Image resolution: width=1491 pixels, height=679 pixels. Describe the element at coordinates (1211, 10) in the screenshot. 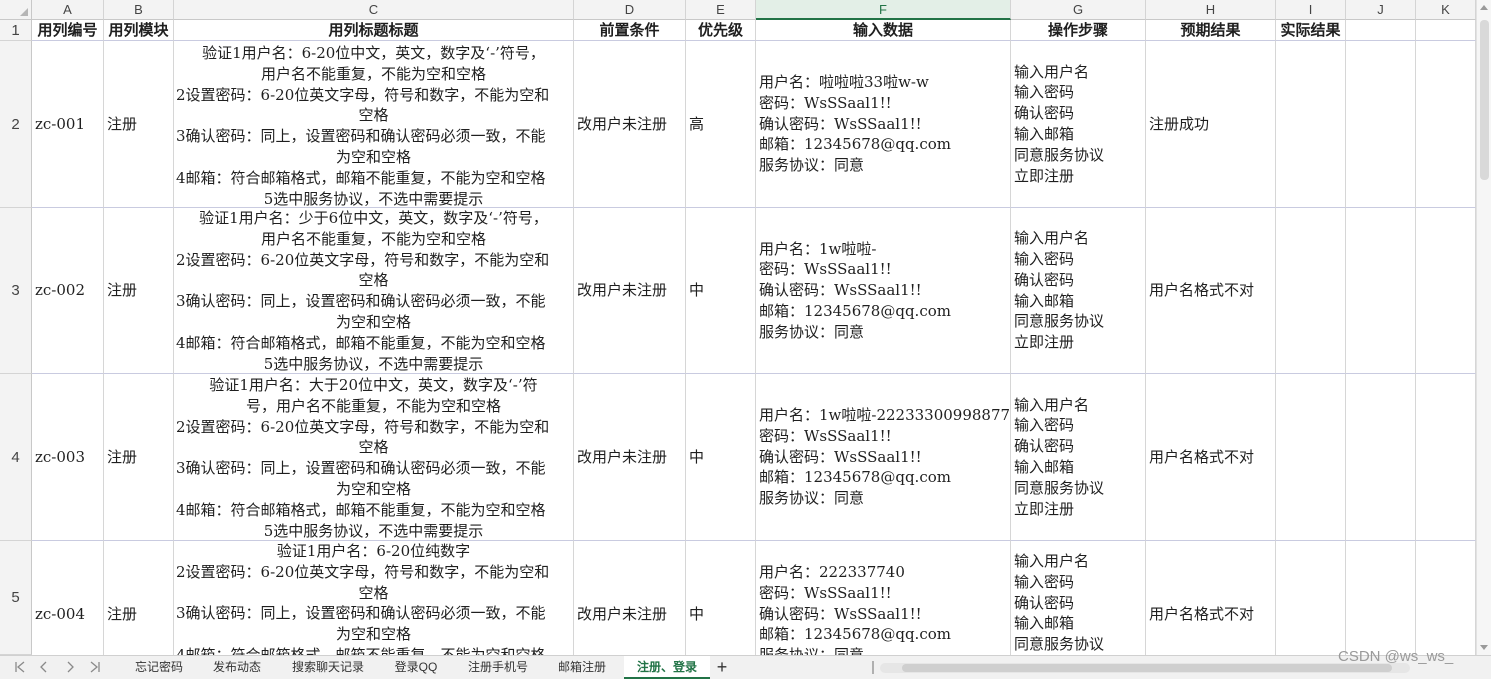

I see `column-header-h: H` at that location.